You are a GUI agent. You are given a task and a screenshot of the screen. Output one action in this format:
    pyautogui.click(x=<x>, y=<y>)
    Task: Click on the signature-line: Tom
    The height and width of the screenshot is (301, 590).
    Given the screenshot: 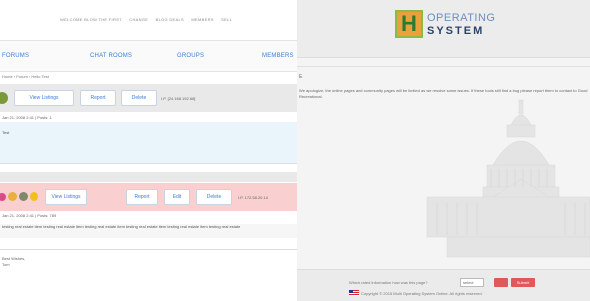 What is the action you would take?
    pyautogui.click(x=6, y=264)
    